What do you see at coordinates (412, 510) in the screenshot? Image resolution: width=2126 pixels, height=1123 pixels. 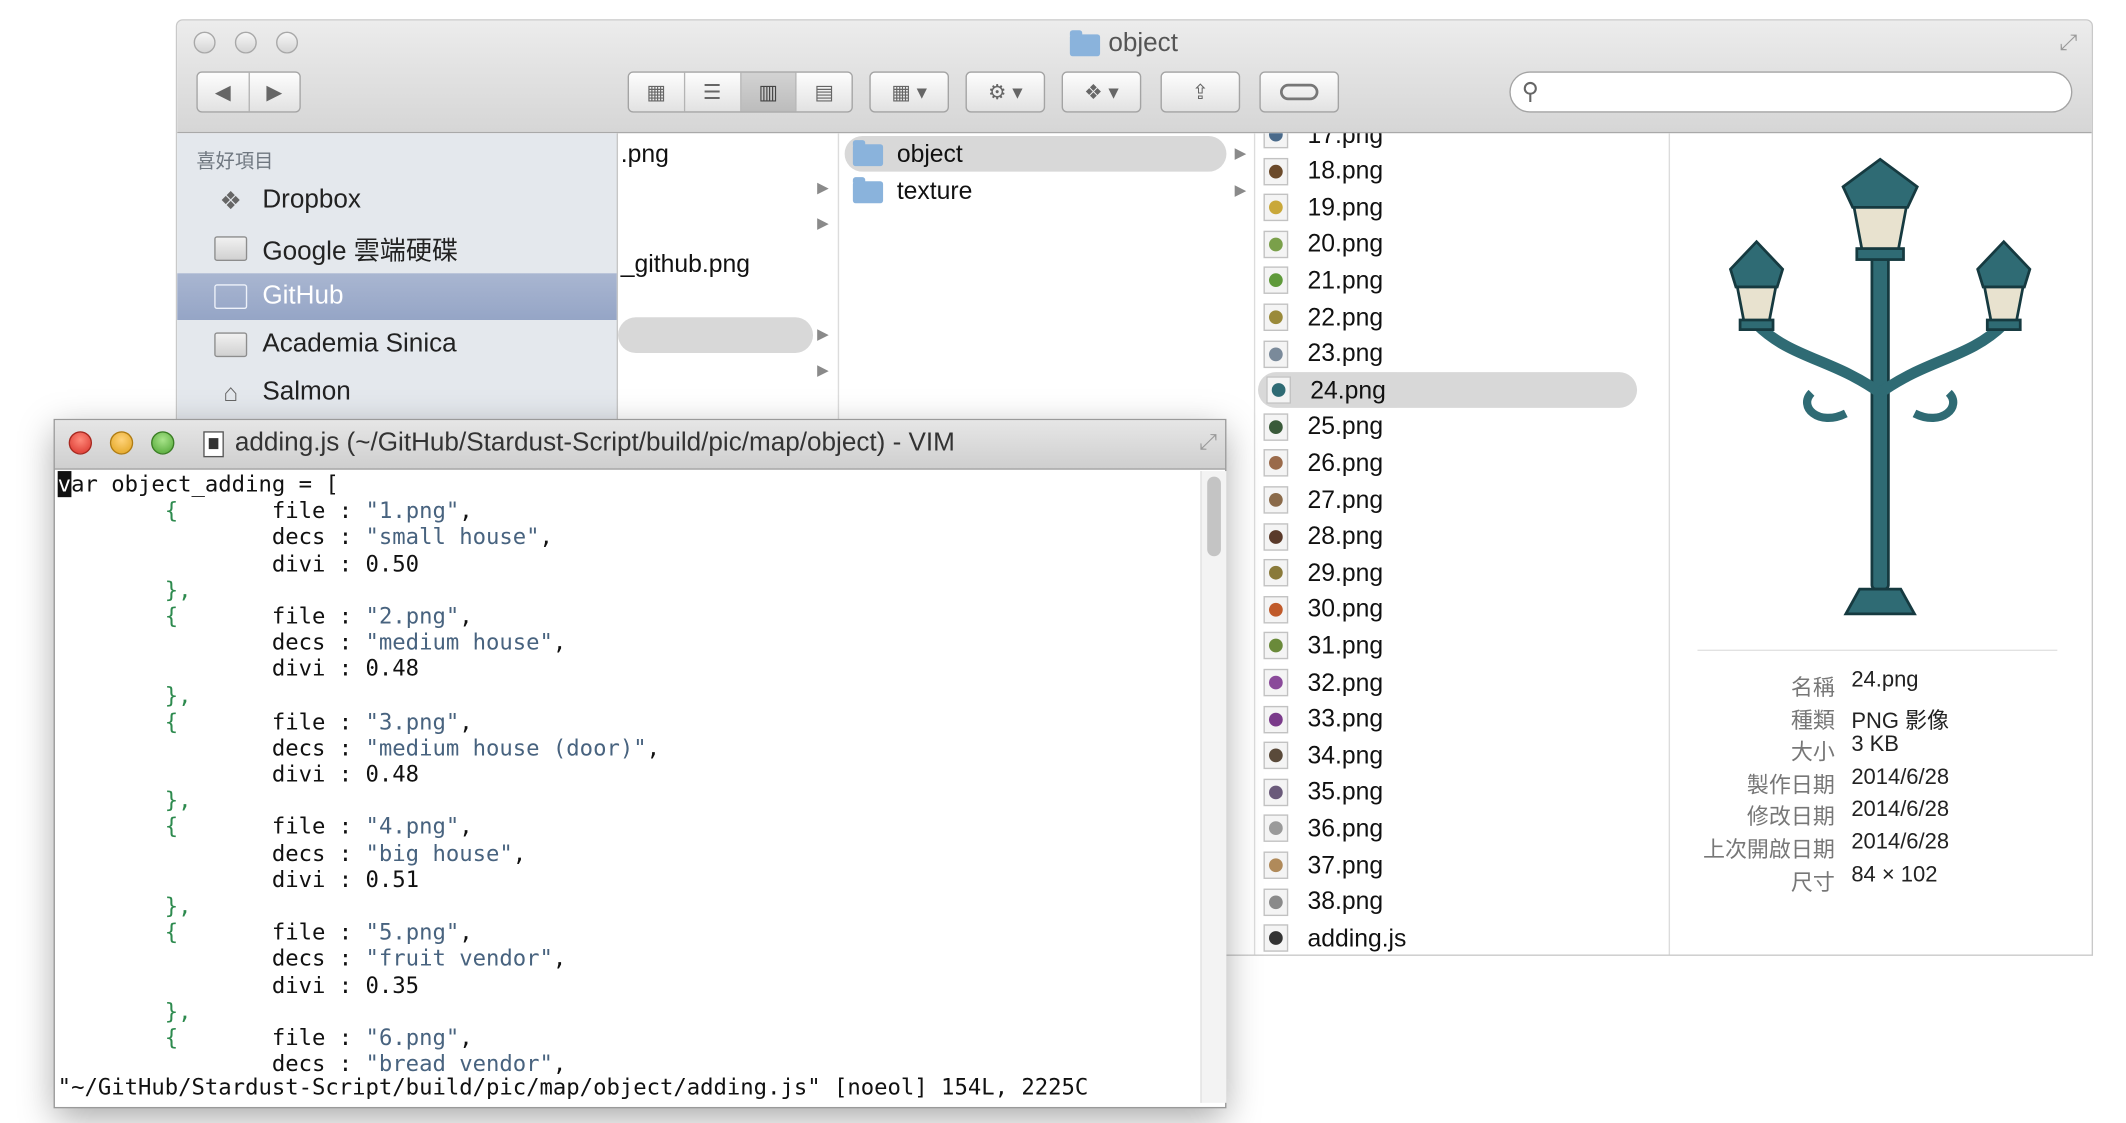 I see `string-token: "1.png"` at bounding box center [412, 510].